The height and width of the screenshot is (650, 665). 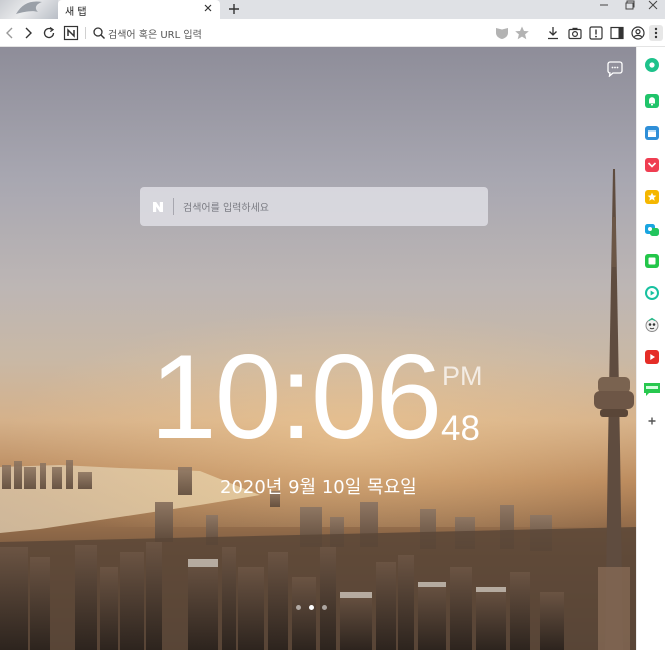 I want to click on sidebar-item-memo, so click(x=652, y=261).